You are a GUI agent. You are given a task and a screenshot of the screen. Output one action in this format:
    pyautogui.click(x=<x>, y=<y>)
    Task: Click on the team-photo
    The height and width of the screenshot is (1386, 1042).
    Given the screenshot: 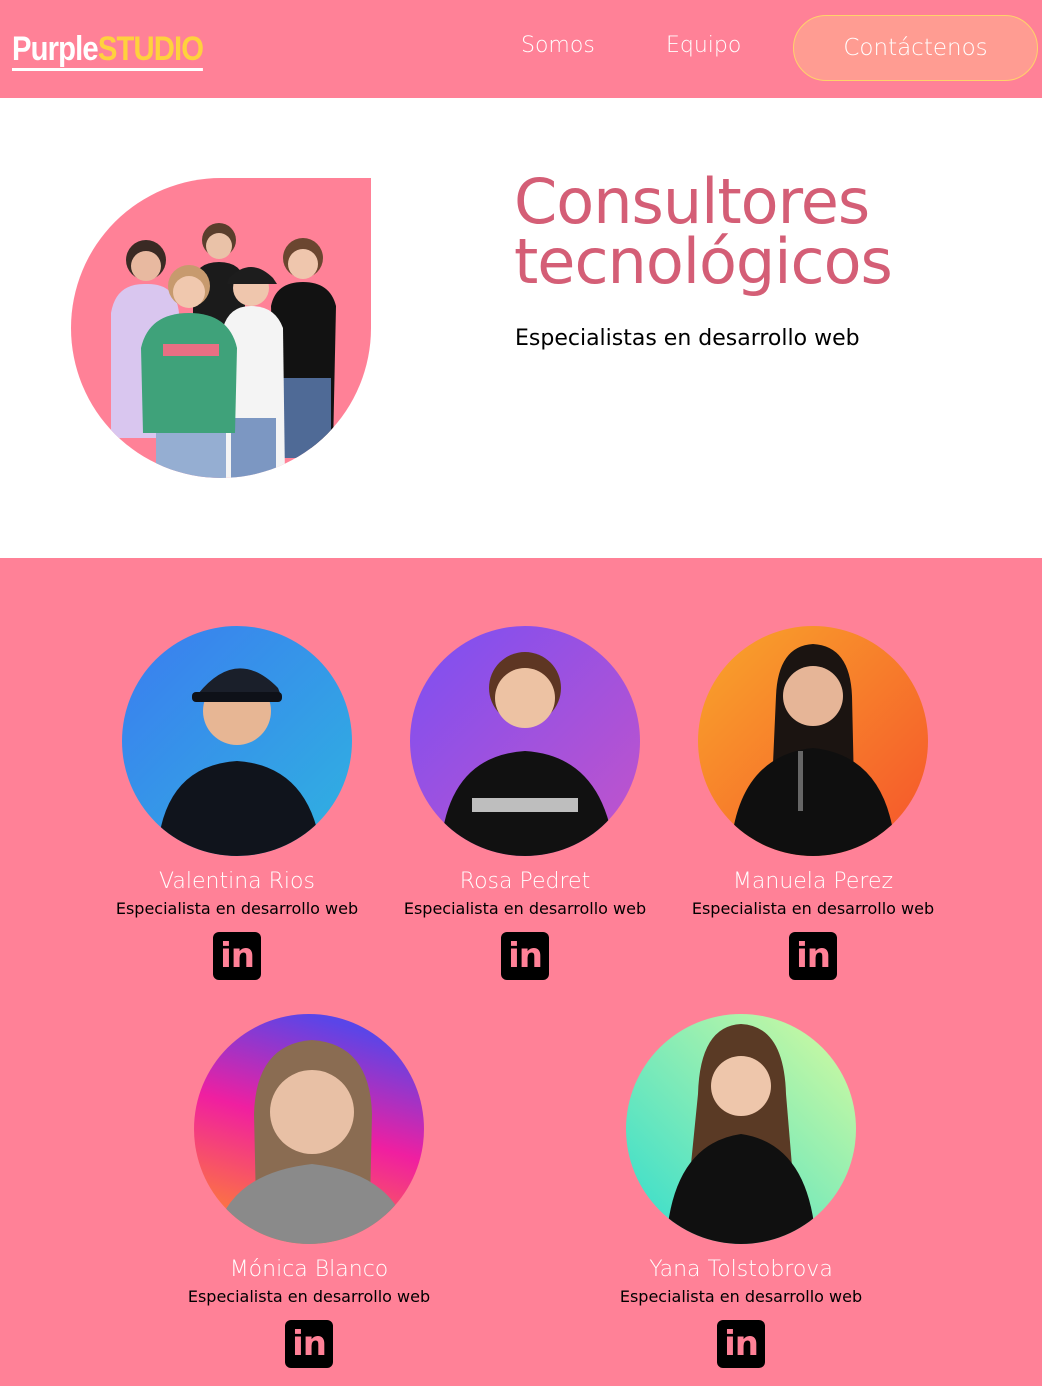 What is the action you would take?
    pyautogui.click(x=221, y=328)
    